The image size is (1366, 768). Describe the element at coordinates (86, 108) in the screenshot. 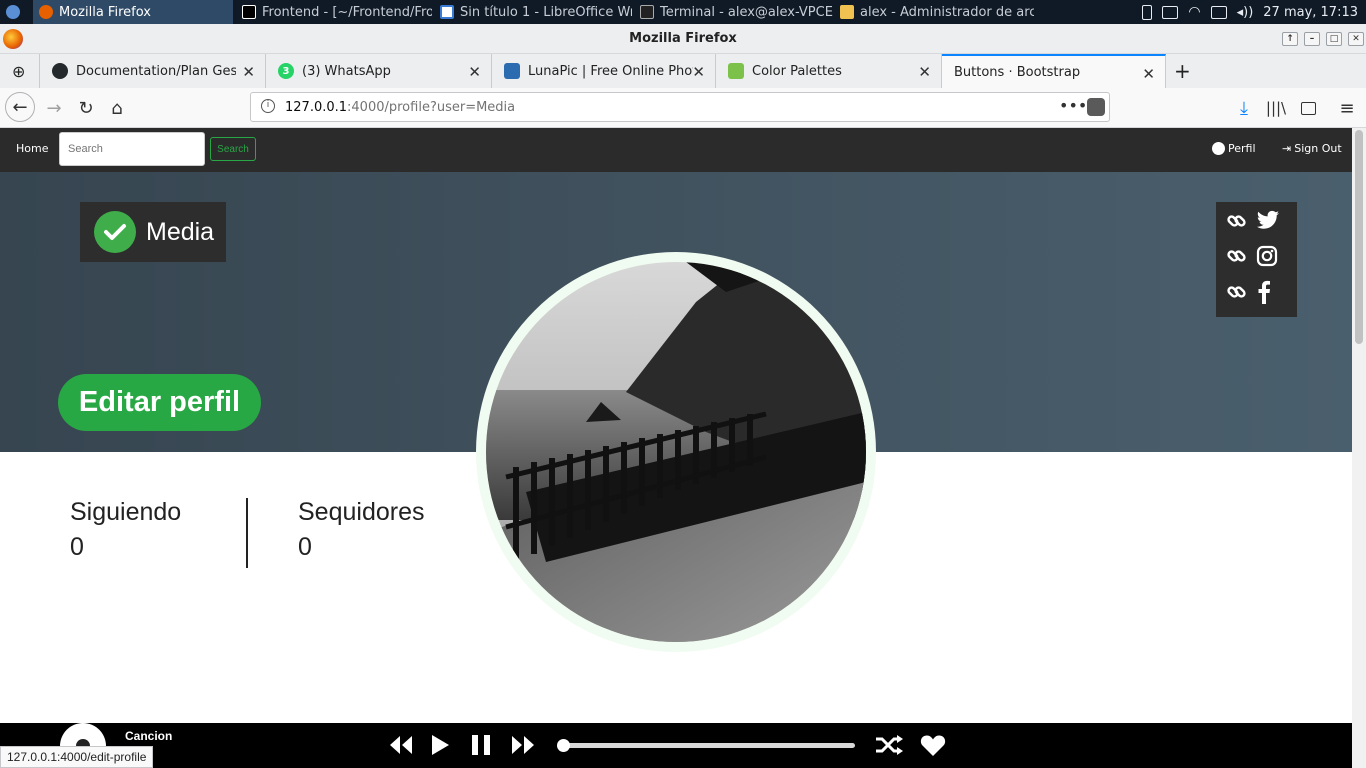

I see `reload-button: ↻` at that location.